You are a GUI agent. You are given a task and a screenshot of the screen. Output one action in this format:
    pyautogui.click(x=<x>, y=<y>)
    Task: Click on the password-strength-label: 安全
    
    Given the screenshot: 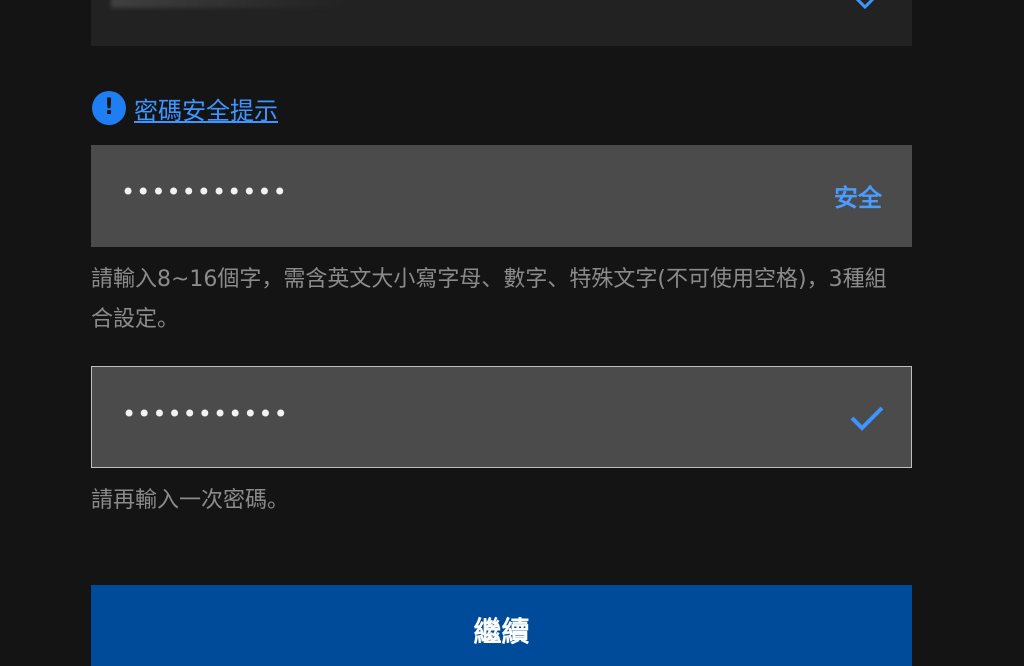 What is the action you would take?
    pyautogui.click(x=858, y=198)
    